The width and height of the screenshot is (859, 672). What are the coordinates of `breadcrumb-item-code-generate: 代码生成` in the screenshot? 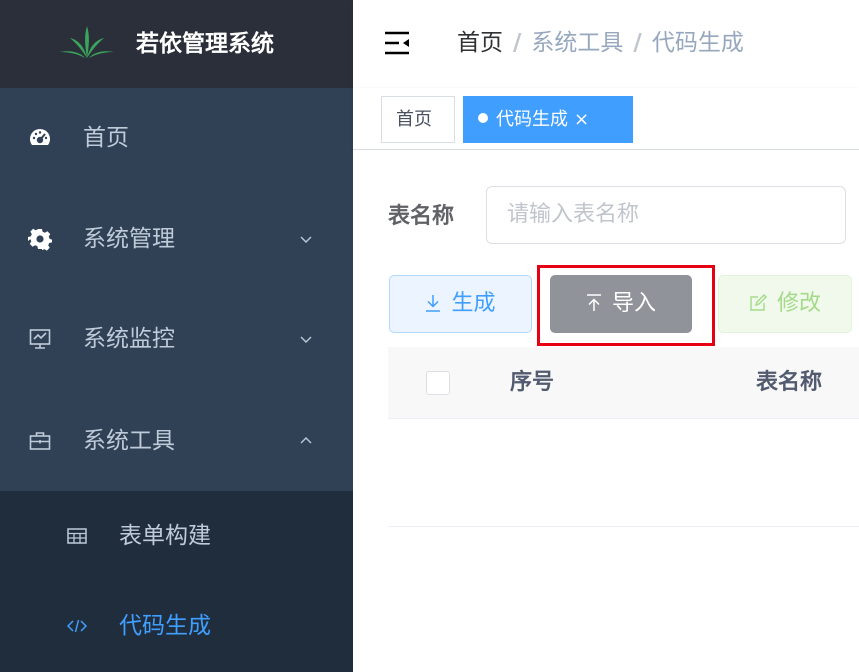 It's located at (697, 43).